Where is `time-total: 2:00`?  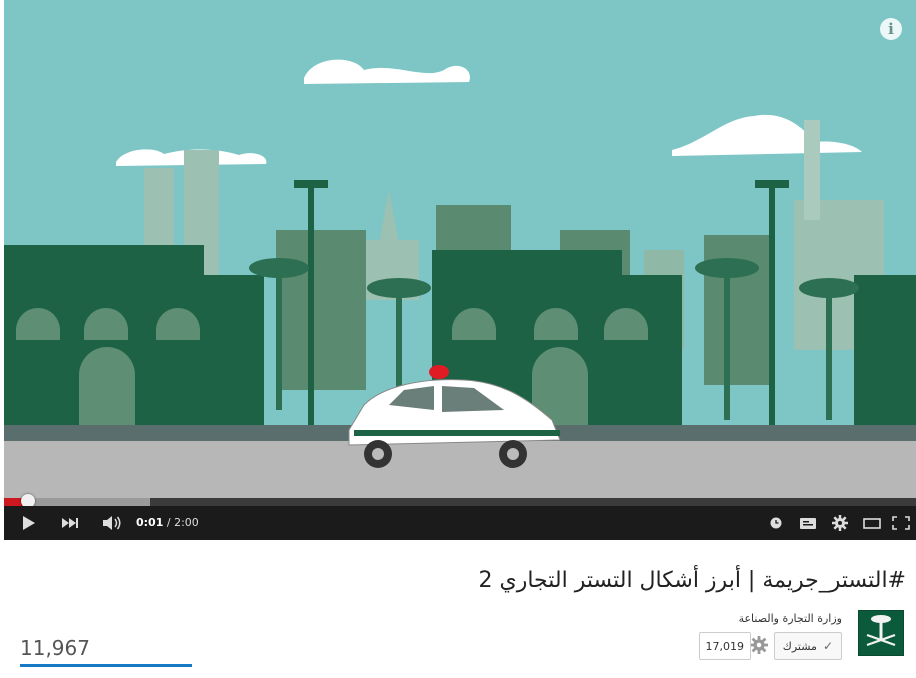
time-total: 2:00 is located at coordinates (186, 522).